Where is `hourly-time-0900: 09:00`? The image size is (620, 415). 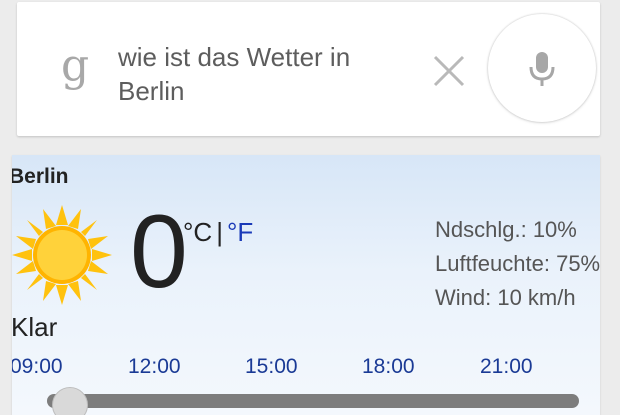
hourly-time-0900: 09:00 is located at coordinates (37, 367).